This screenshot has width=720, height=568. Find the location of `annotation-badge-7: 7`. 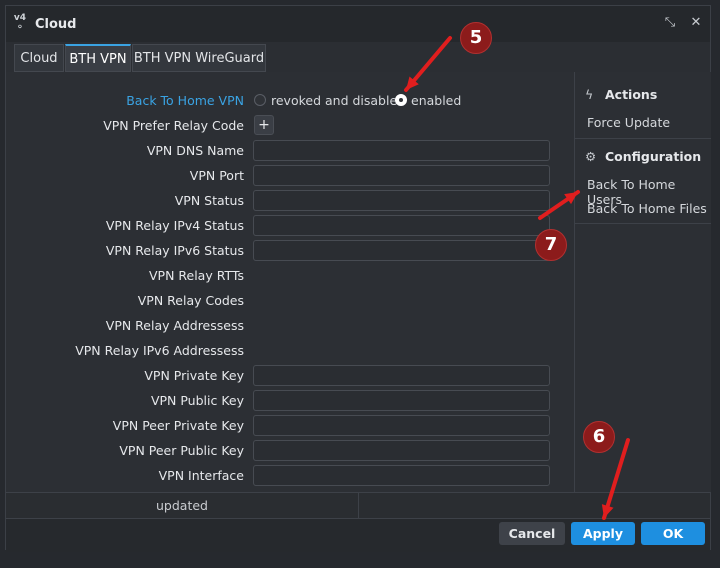

annotation-badge-7: 7 is located at coordinates (551, 245).